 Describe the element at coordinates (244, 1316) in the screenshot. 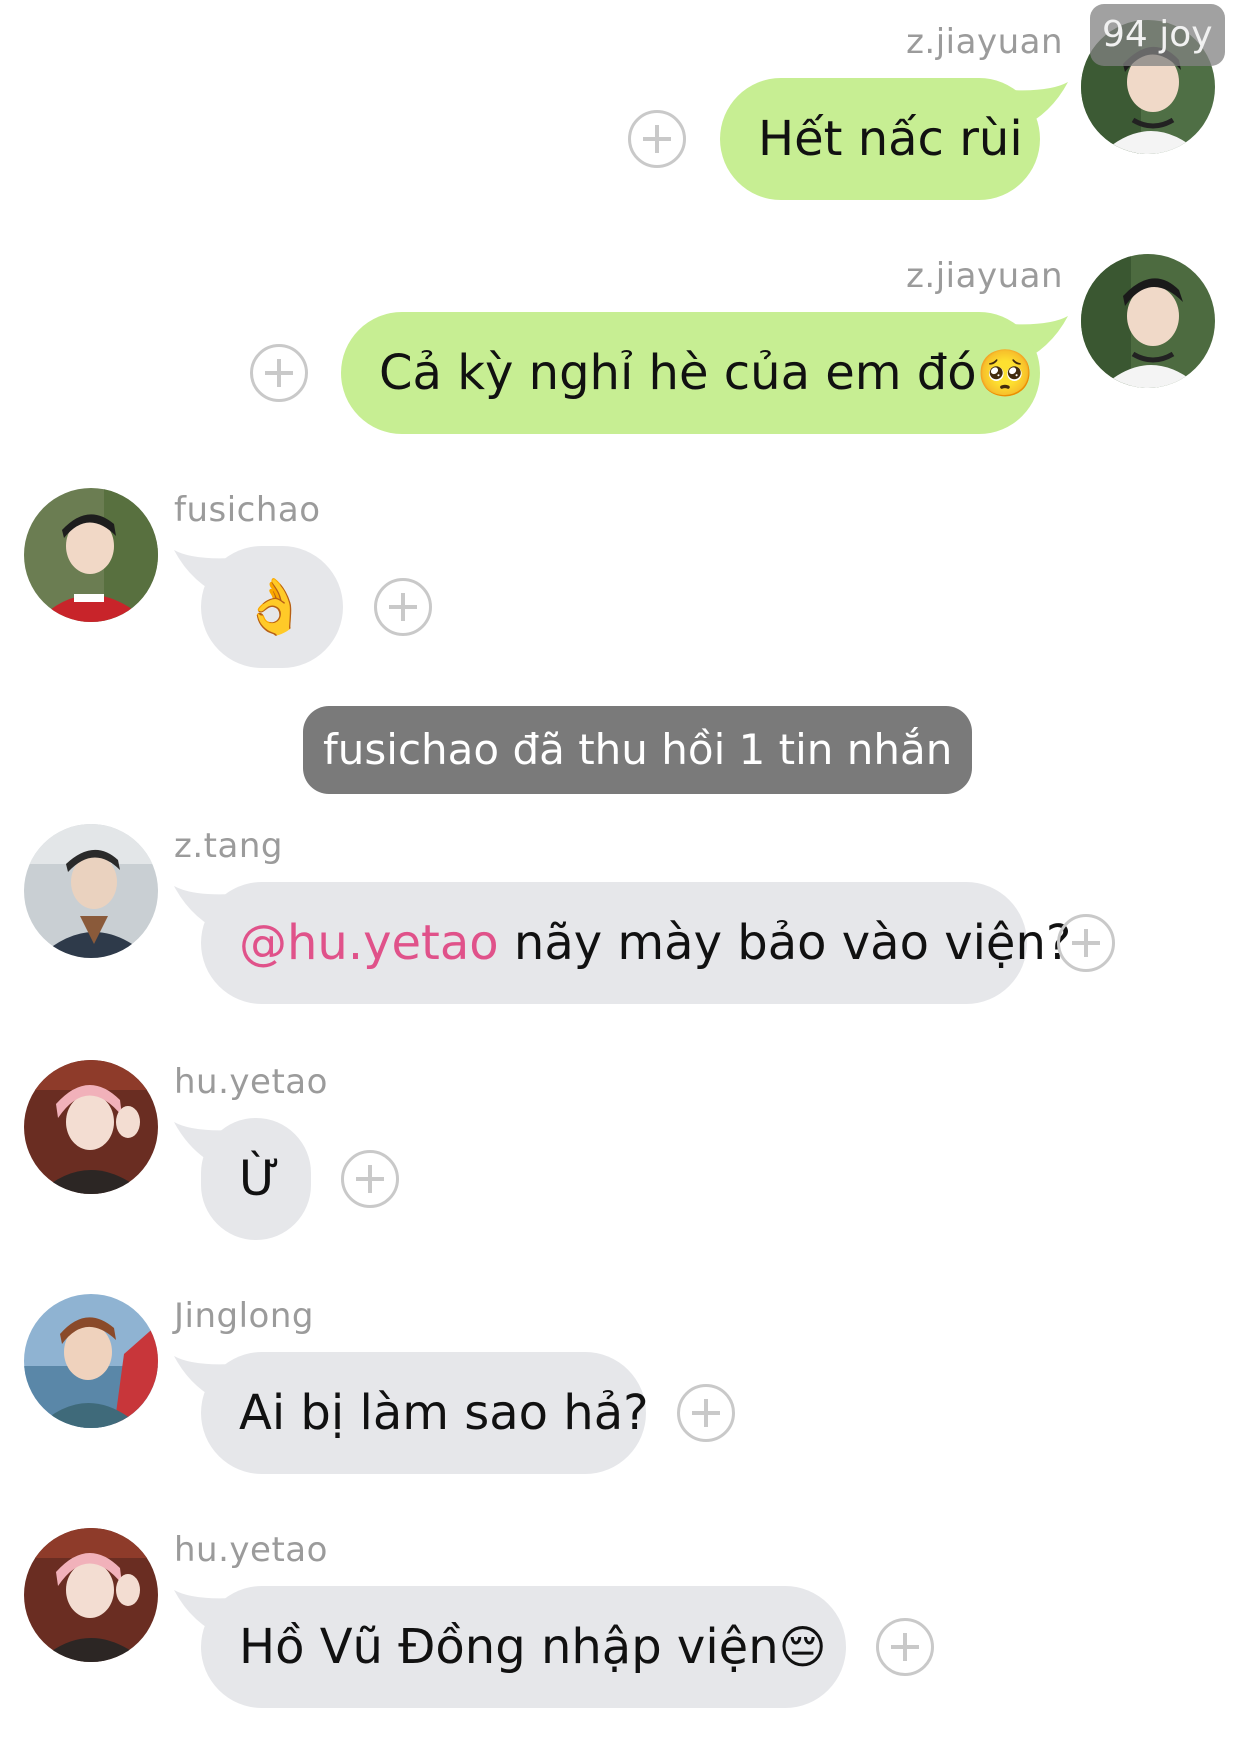

I see `sender-name: Jinglong` at that location.